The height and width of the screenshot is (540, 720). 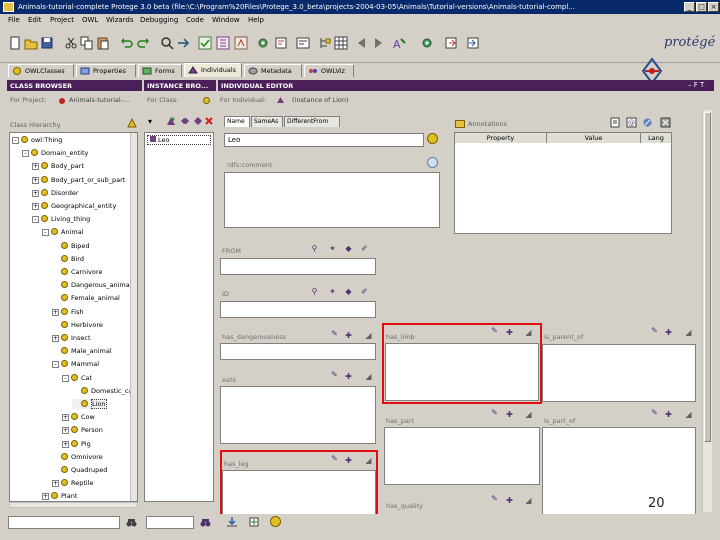 What do you see at coordinates (78, 180) in the screenshot?
I see `class-tree-node: + Body_part_or_sub_part` at bounding box center [78, 180].